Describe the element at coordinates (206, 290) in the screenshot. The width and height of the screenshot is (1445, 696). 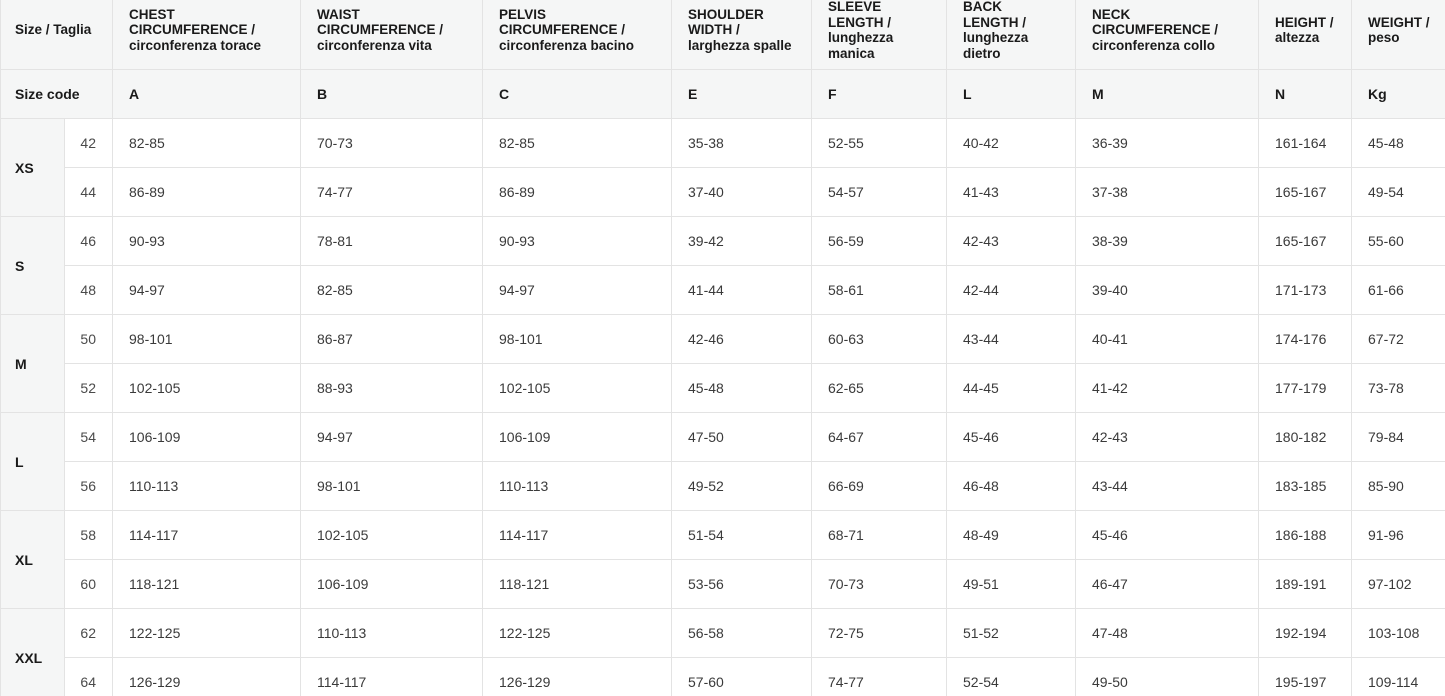
I see `cell-chest: 94-97` at that location.